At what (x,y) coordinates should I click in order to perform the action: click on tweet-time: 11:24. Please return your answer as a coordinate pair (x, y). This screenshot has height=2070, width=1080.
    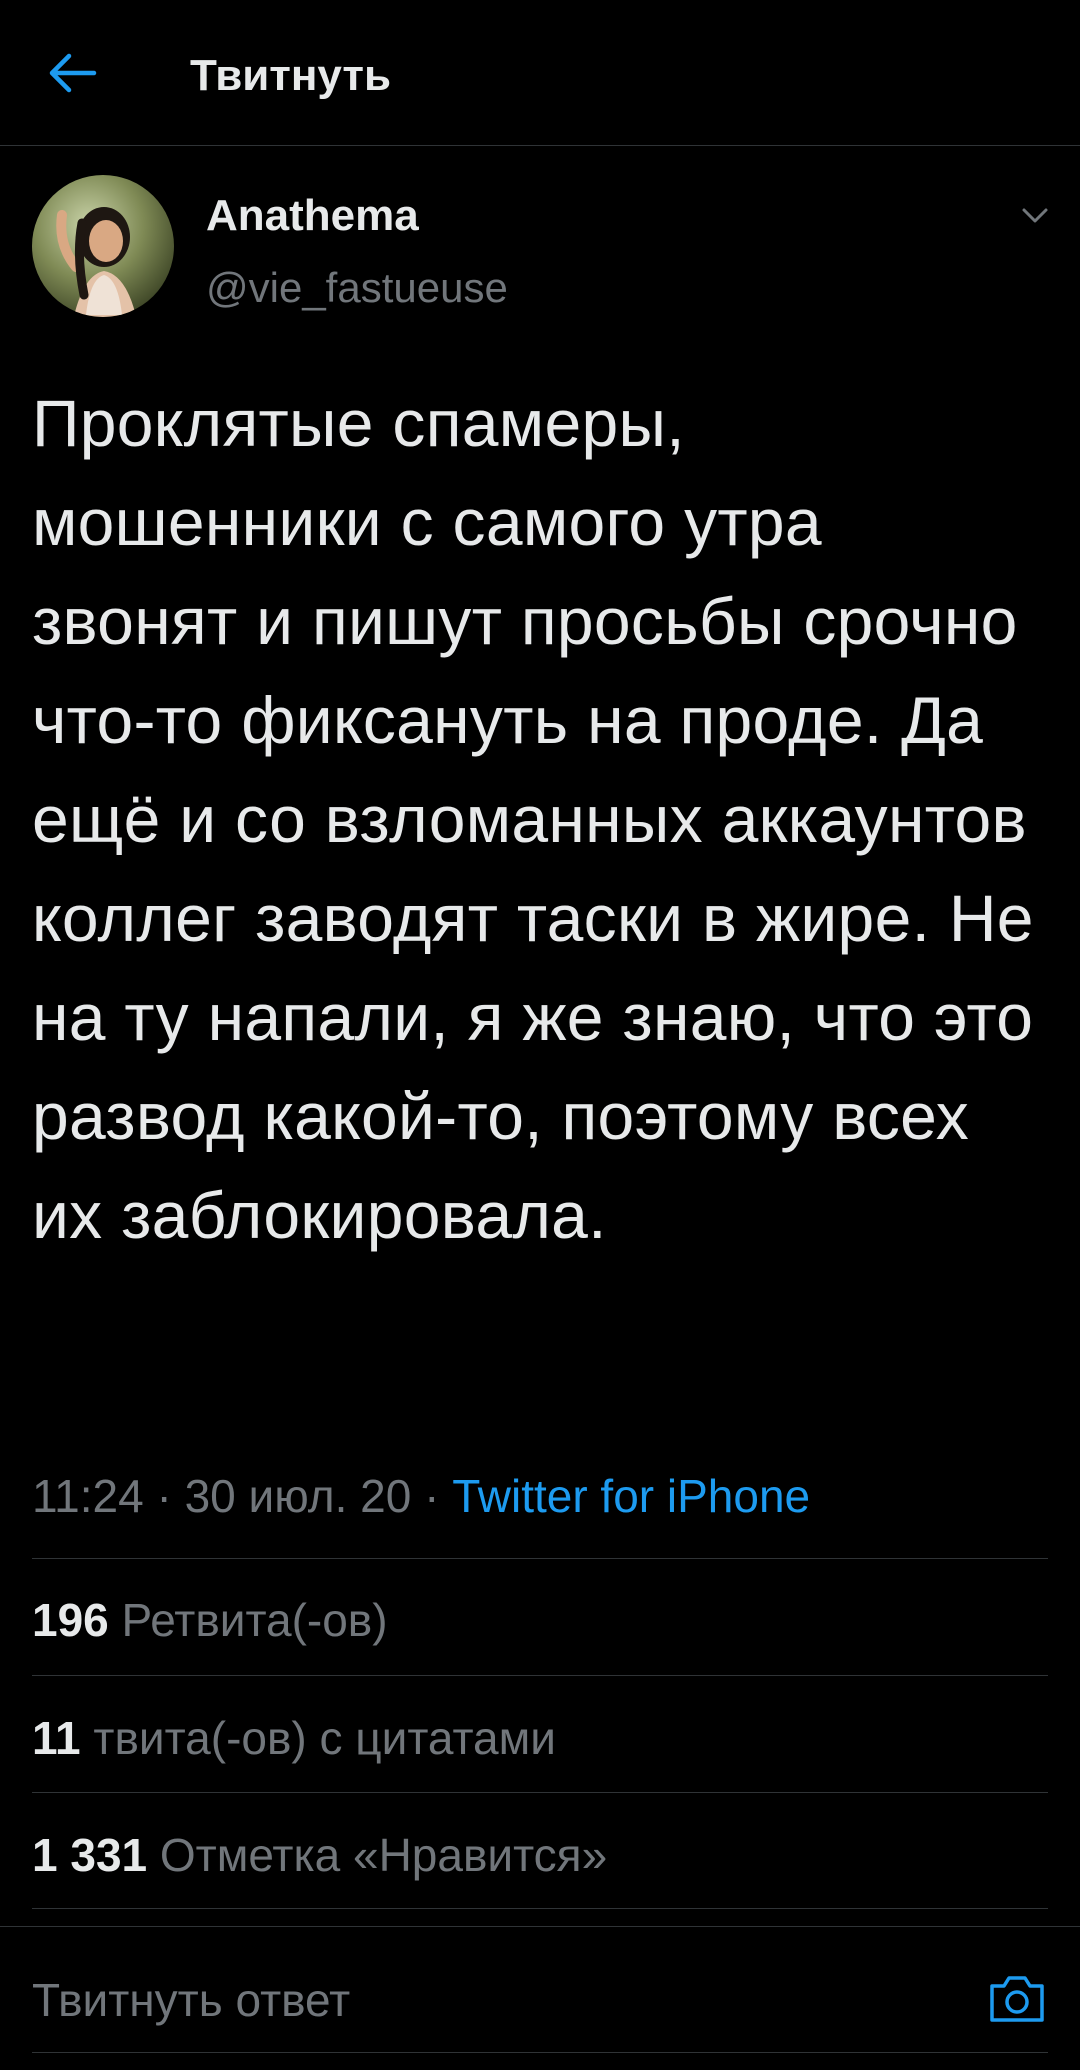
    Looking at the image, I should click on (88, 1496).